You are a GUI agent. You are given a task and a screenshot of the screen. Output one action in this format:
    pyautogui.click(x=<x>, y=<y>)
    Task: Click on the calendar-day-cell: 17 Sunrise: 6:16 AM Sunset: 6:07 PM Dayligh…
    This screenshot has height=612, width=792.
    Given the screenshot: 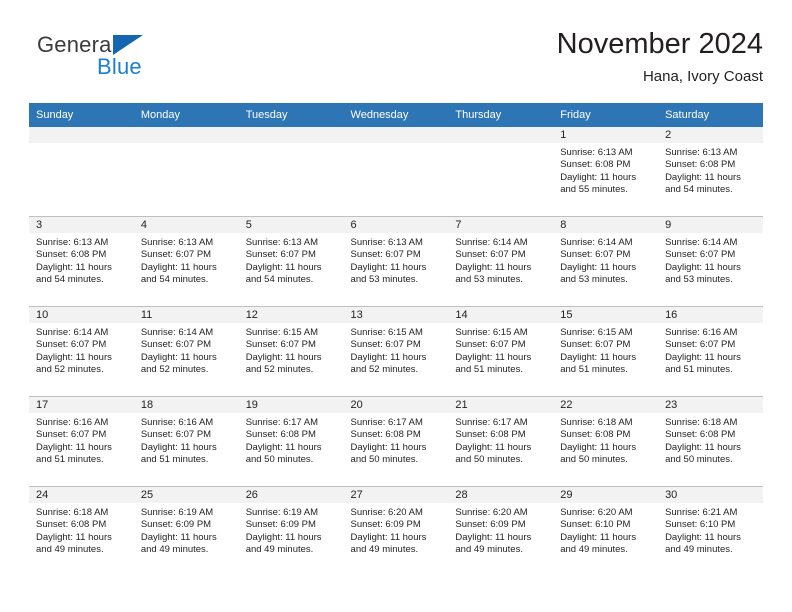 What is the action you would take?
    pyautogui.click(x=81, y=441)
    